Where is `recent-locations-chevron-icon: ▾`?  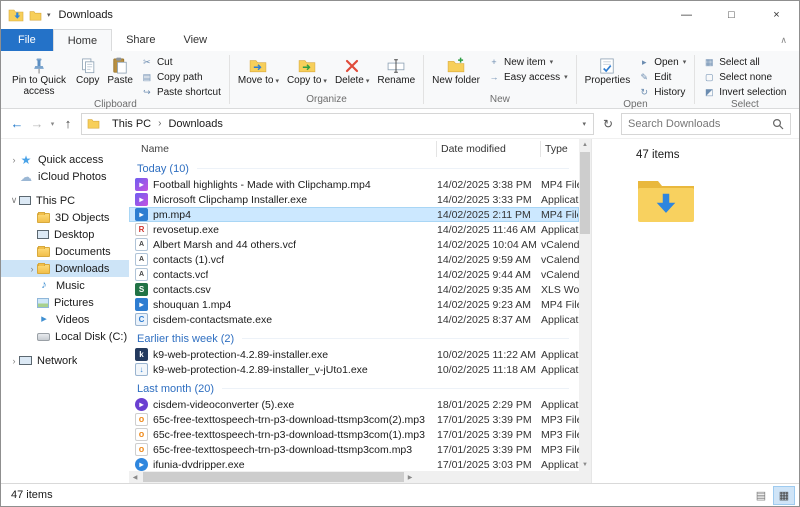 recent-locations-chevron-icon: ▾ is located at coordinates (52, 124).